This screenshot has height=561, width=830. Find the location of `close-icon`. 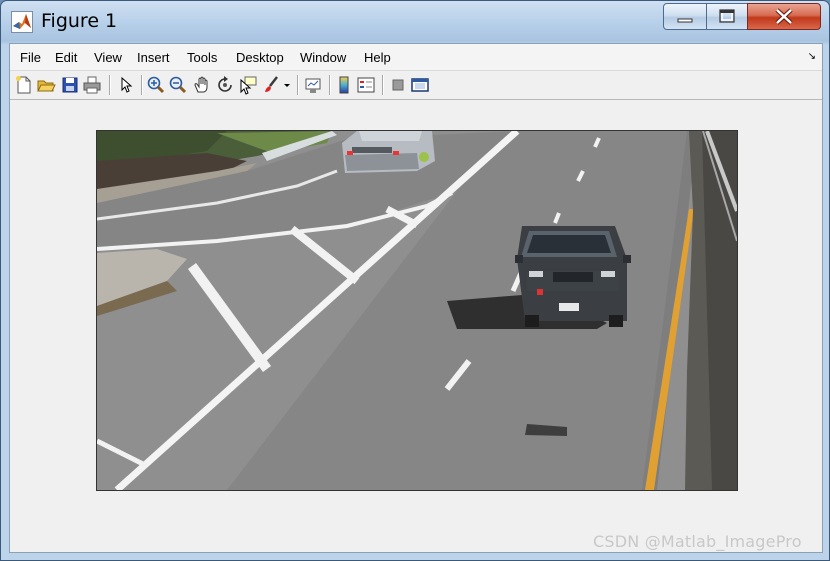

close-icon is located at coordinates (784, 16).